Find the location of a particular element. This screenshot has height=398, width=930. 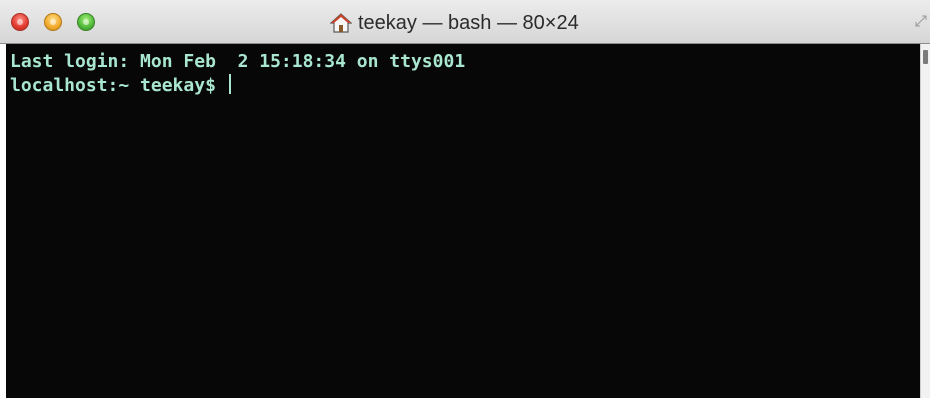

close-glyph is located at coordinates (20, 22).